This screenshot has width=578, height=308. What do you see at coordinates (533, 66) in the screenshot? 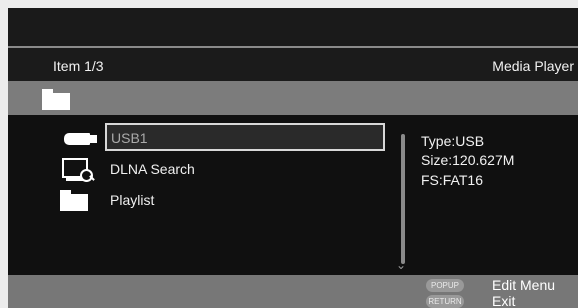
I see `screen-title: Media Player` at bounding box center [533, 66].